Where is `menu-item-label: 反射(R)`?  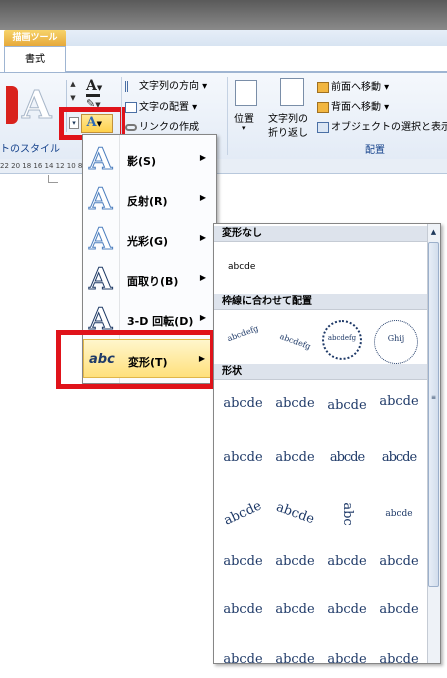 menu-item-label: 反射(R) is located at coordinates (147, 201).